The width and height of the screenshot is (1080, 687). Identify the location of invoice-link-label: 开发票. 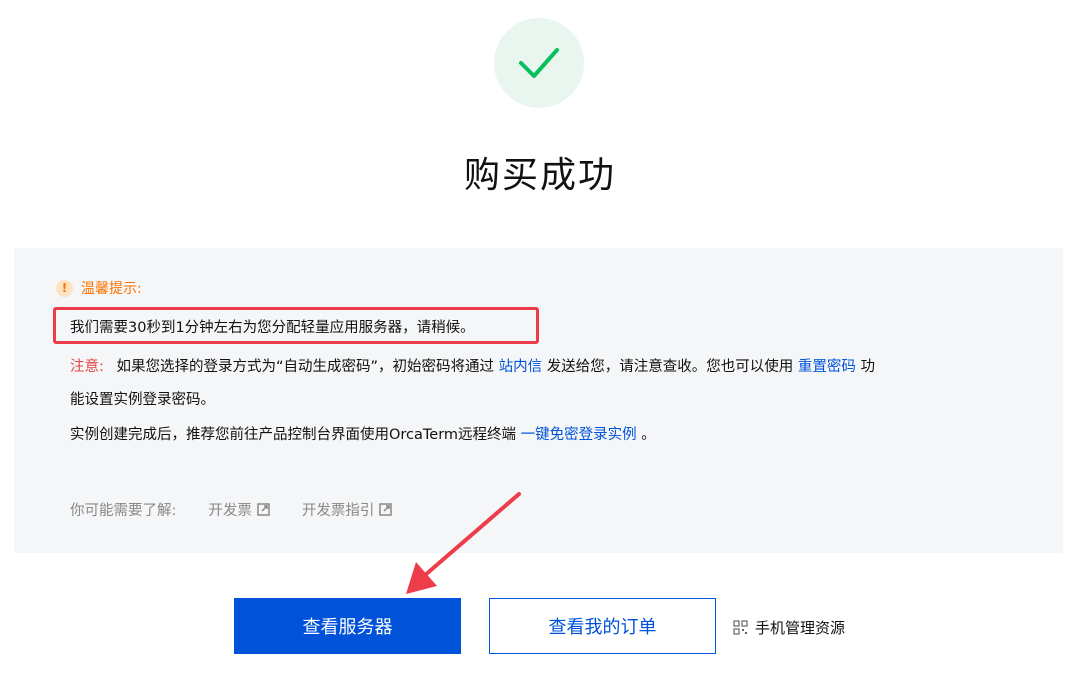
(230, 511).